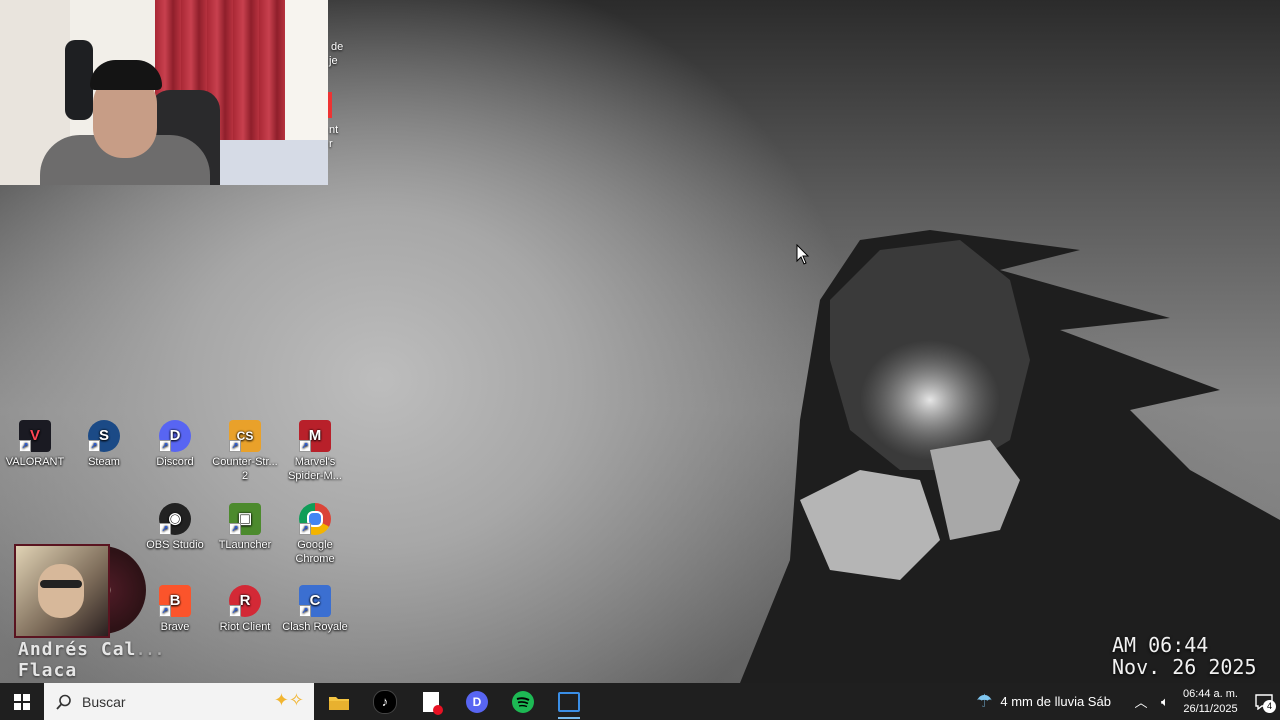 This screenshot has height=720, width=1280. Describe the element at coordinates (1184, 667) in the screenshot. I see `clock-widget-date: Nov. 26 2025` at that location.